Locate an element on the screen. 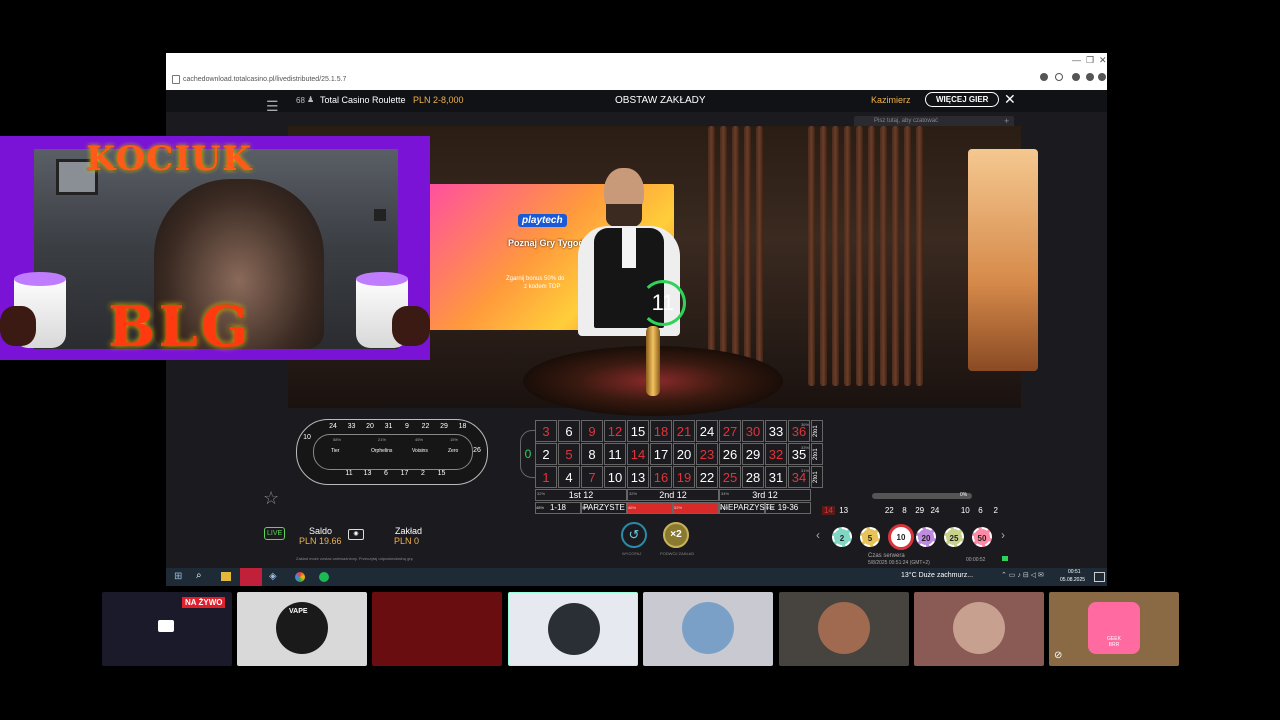 This screenshot has width=1280, height=720. cash-icon: ◉ is located at coordinates (356, 534).